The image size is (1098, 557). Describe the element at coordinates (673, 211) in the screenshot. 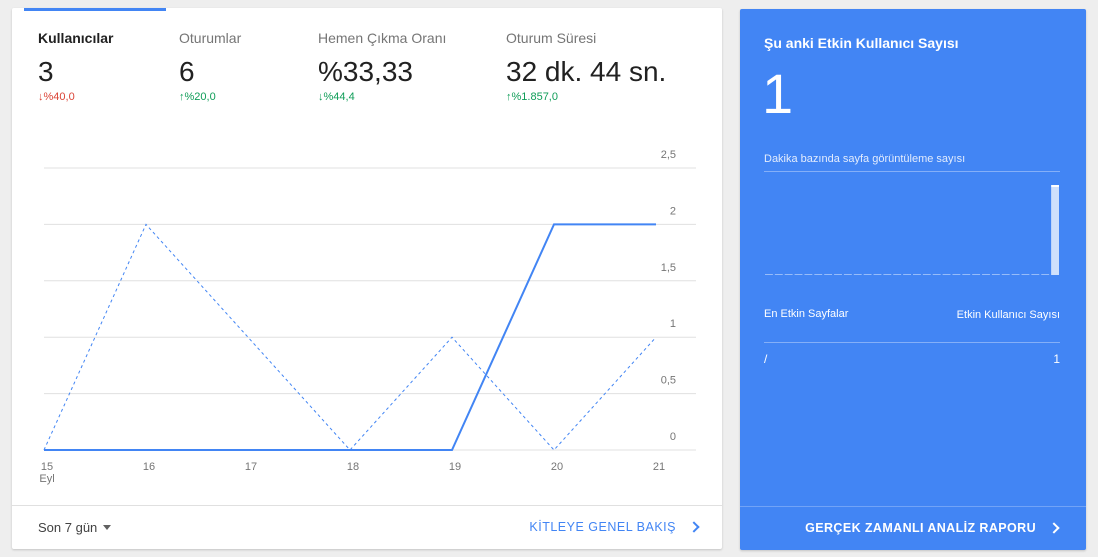

I see `y-tick-label: 2` at that location.